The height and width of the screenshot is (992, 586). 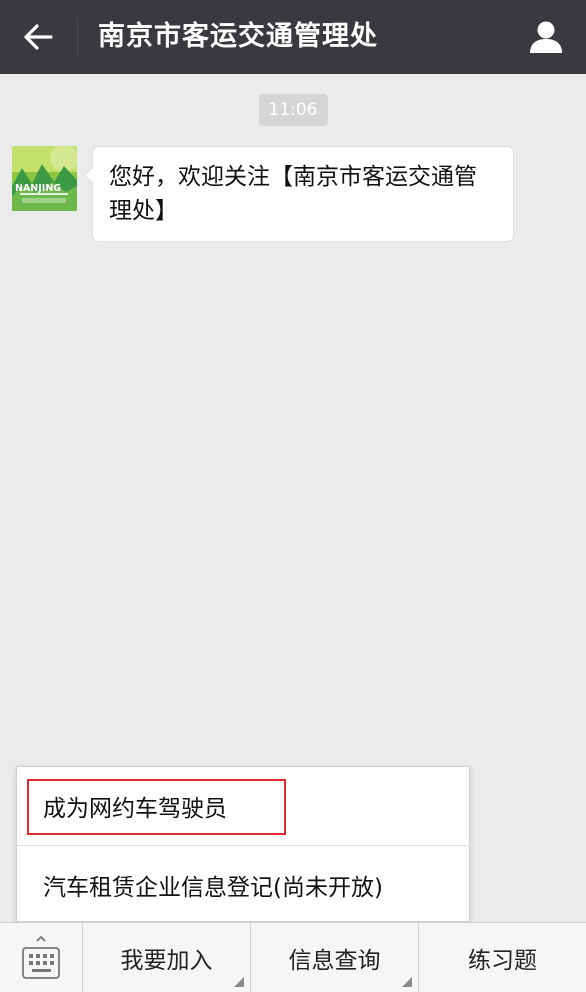 I want to click on menu-item-become-driver: 成为网约车驾驶员, so click(x=244, y=806).